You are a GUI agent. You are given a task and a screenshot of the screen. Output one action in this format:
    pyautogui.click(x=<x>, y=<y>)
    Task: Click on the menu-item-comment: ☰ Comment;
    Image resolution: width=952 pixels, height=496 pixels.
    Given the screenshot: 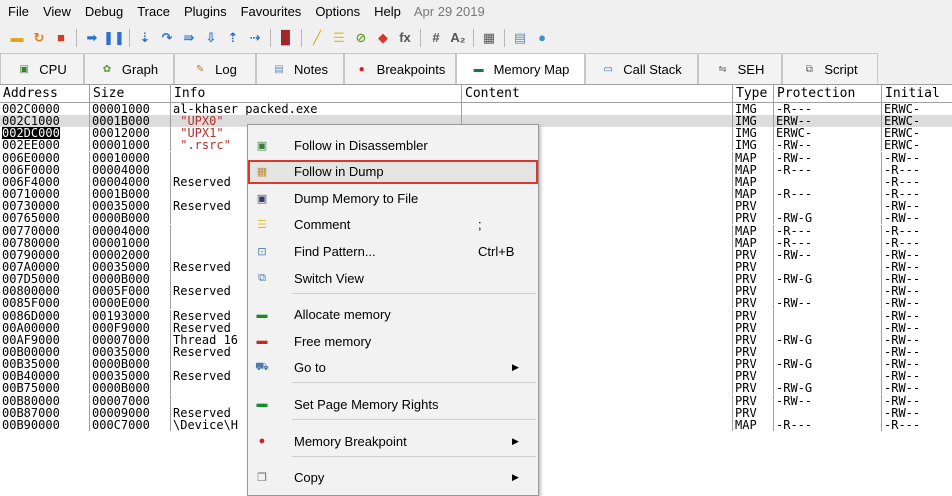 What is the action you would take?
    pyautogui.click(x=393, y=225)
    